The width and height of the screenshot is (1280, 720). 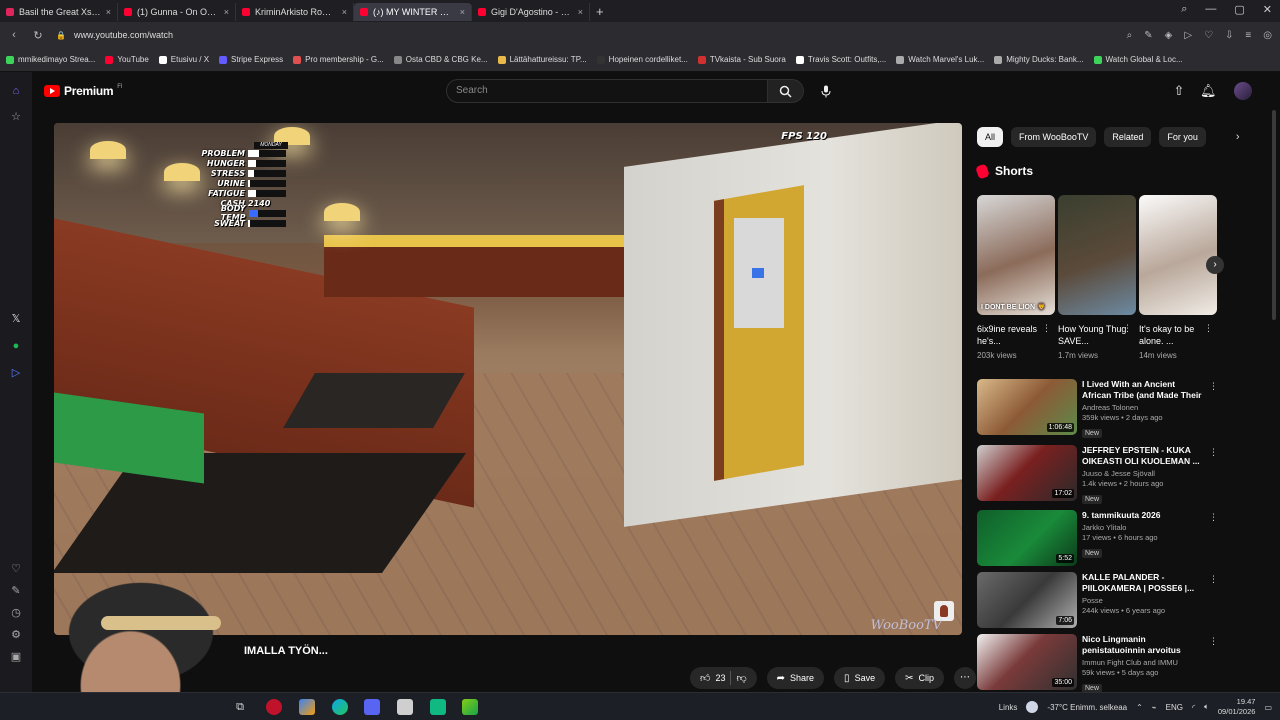 I want to click on chevron-right-icon: ›, so click(x=1238, y=137).